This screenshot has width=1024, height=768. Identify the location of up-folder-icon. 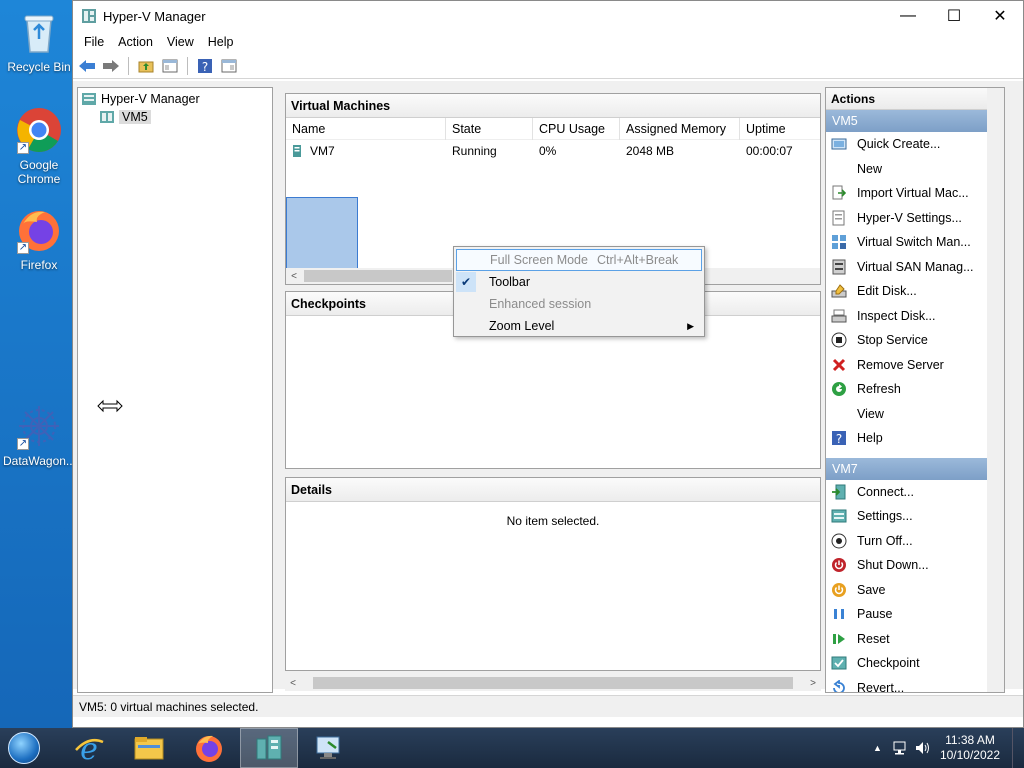
(146, 66).